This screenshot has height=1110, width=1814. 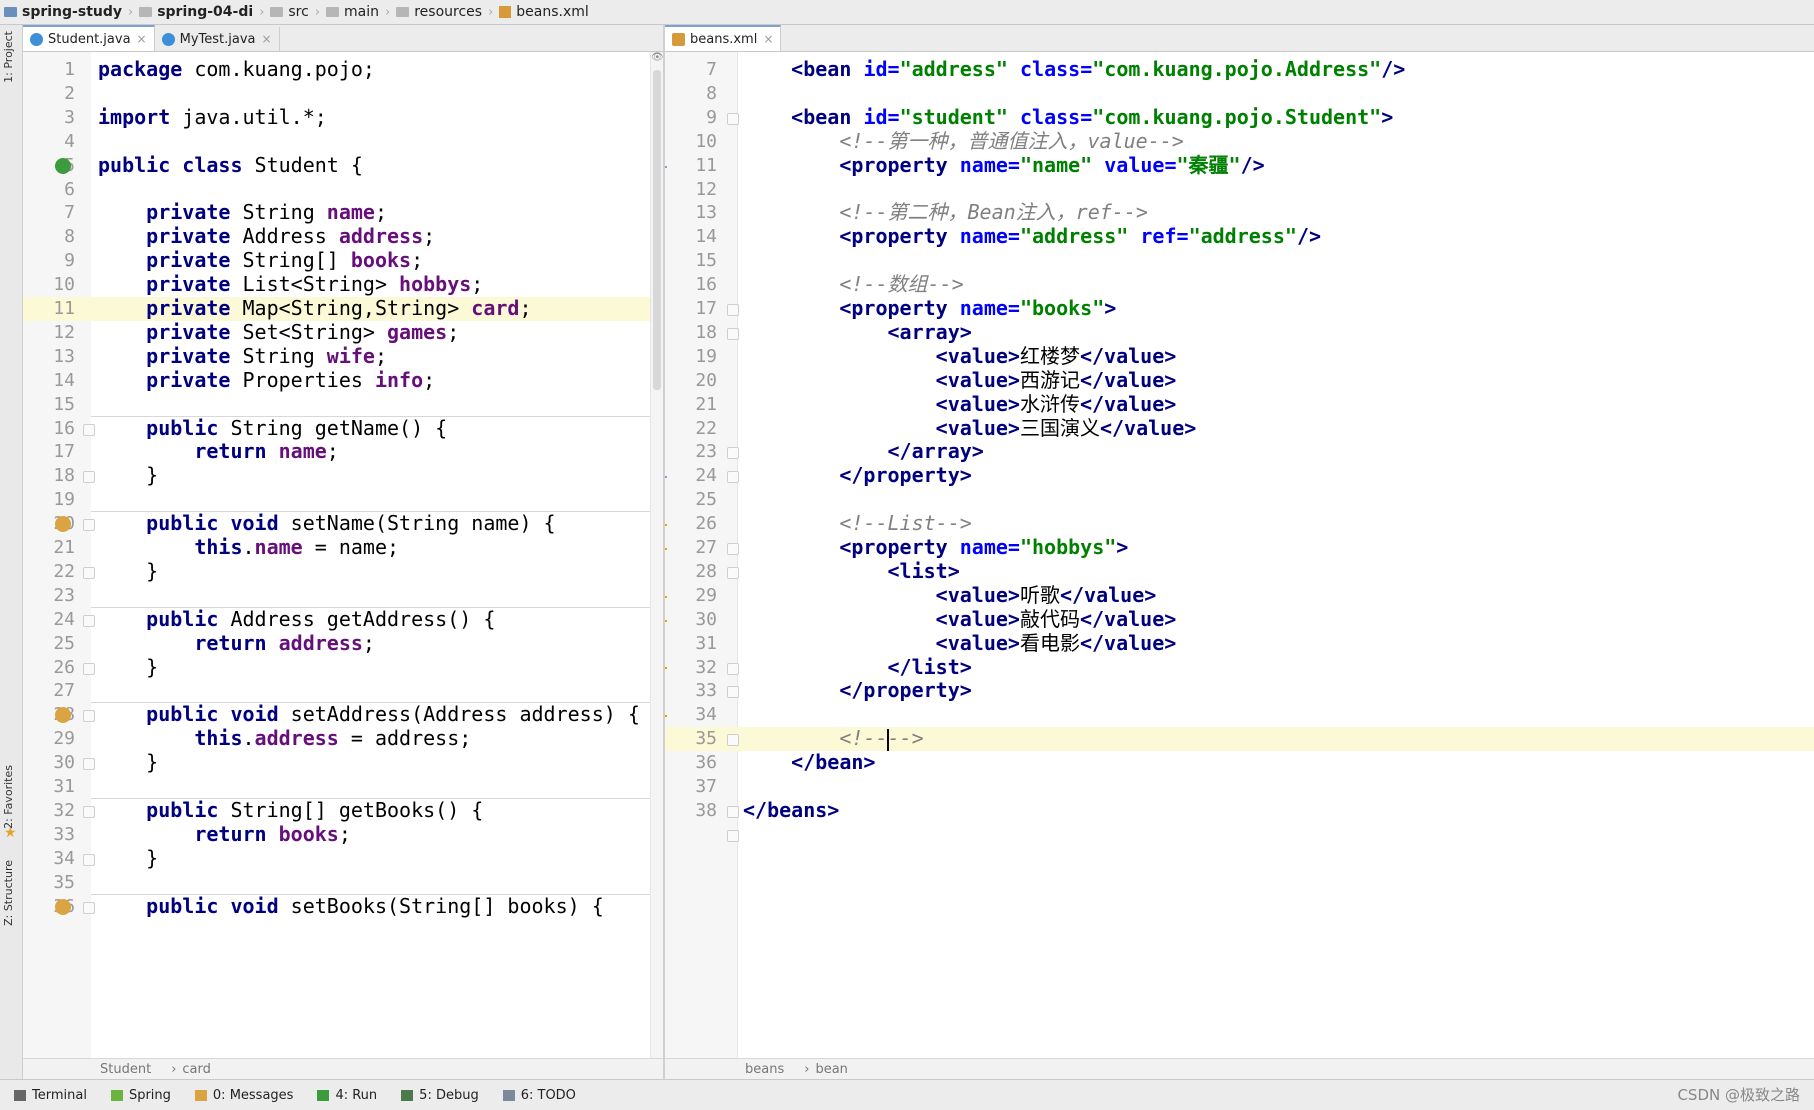 I want to click on code-line: this.name = name;, so click(x=380, y=547).